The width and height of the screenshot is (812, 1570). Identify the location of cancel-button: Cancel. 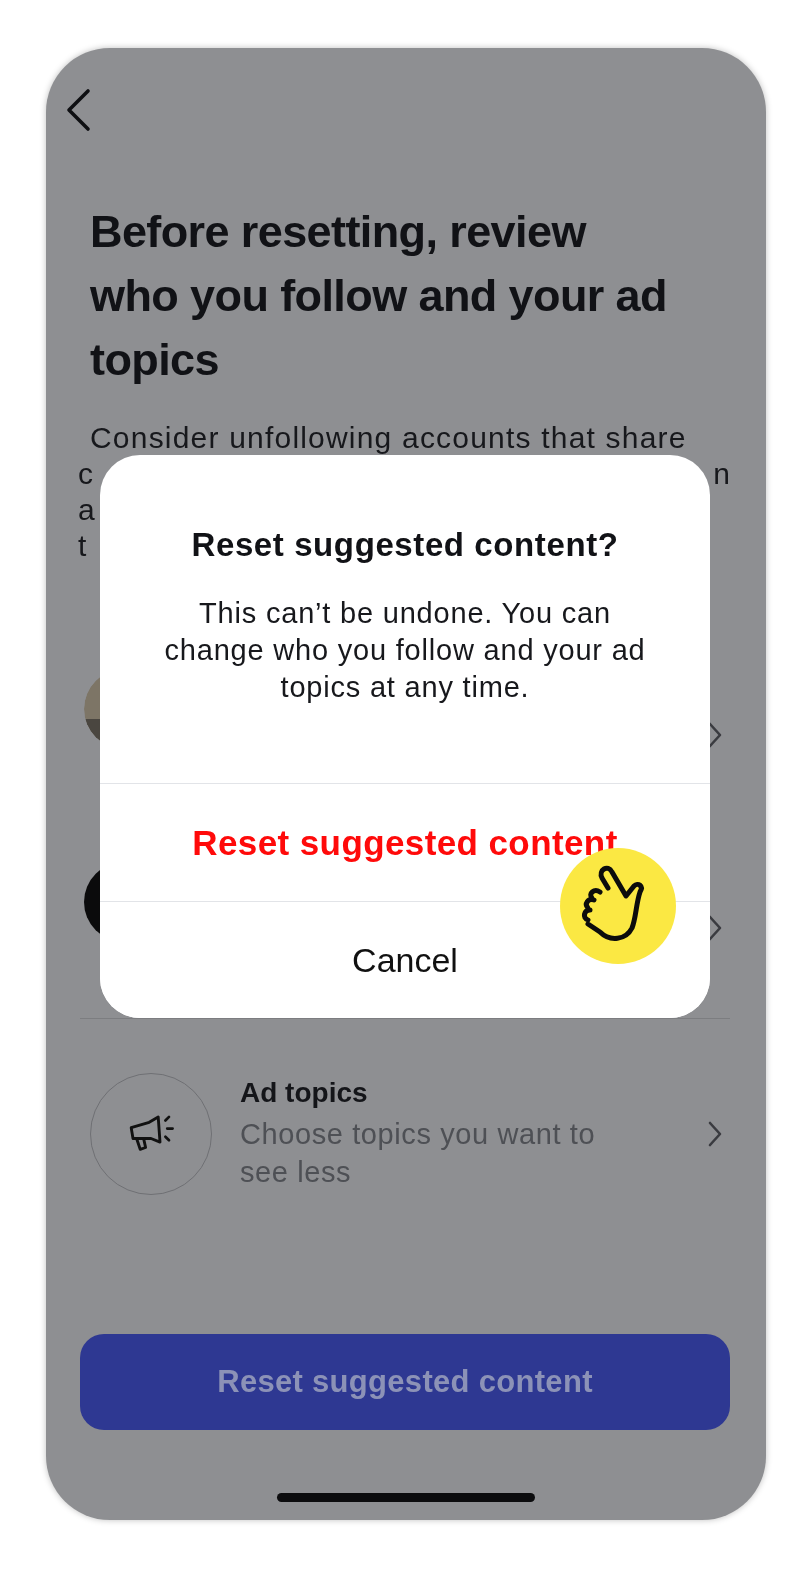
(405, 959).